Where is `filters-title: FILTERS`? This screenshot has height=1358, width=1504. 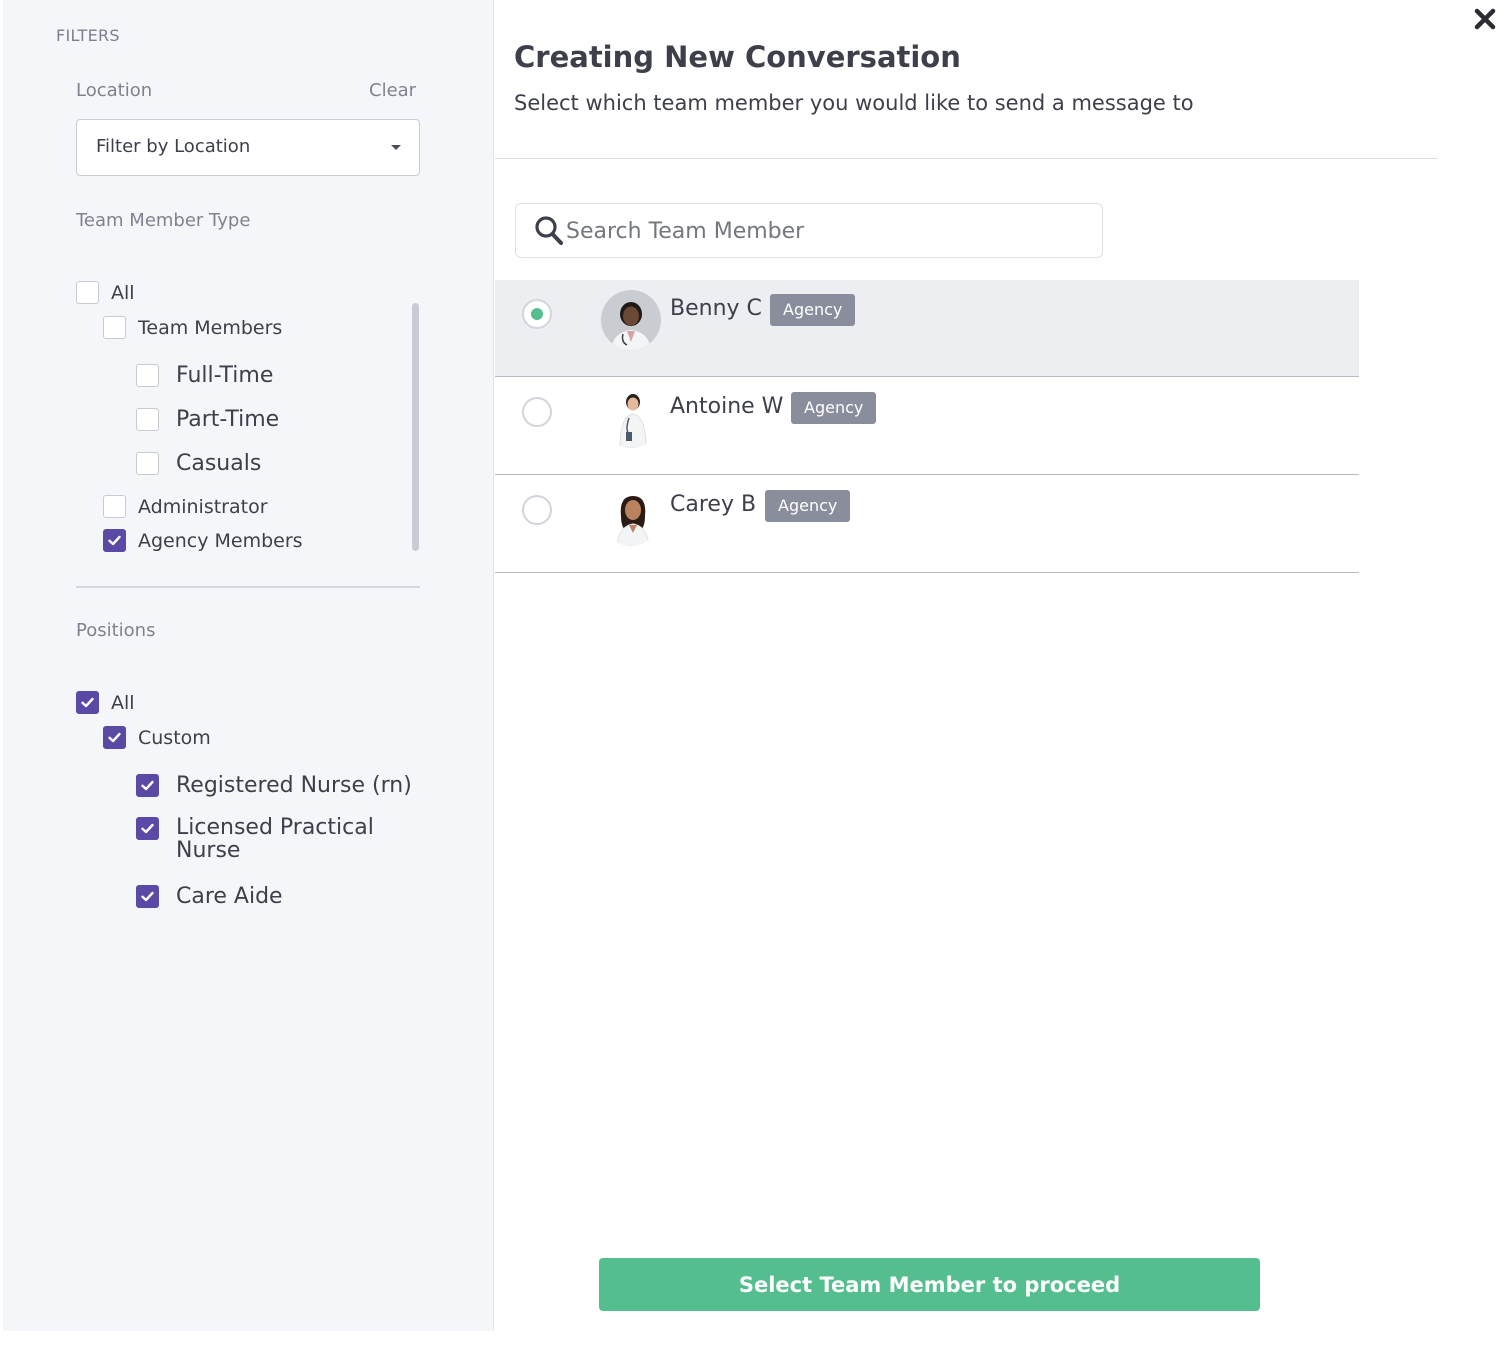
filters-title: FILTERS is located at coordinates (88, 35).